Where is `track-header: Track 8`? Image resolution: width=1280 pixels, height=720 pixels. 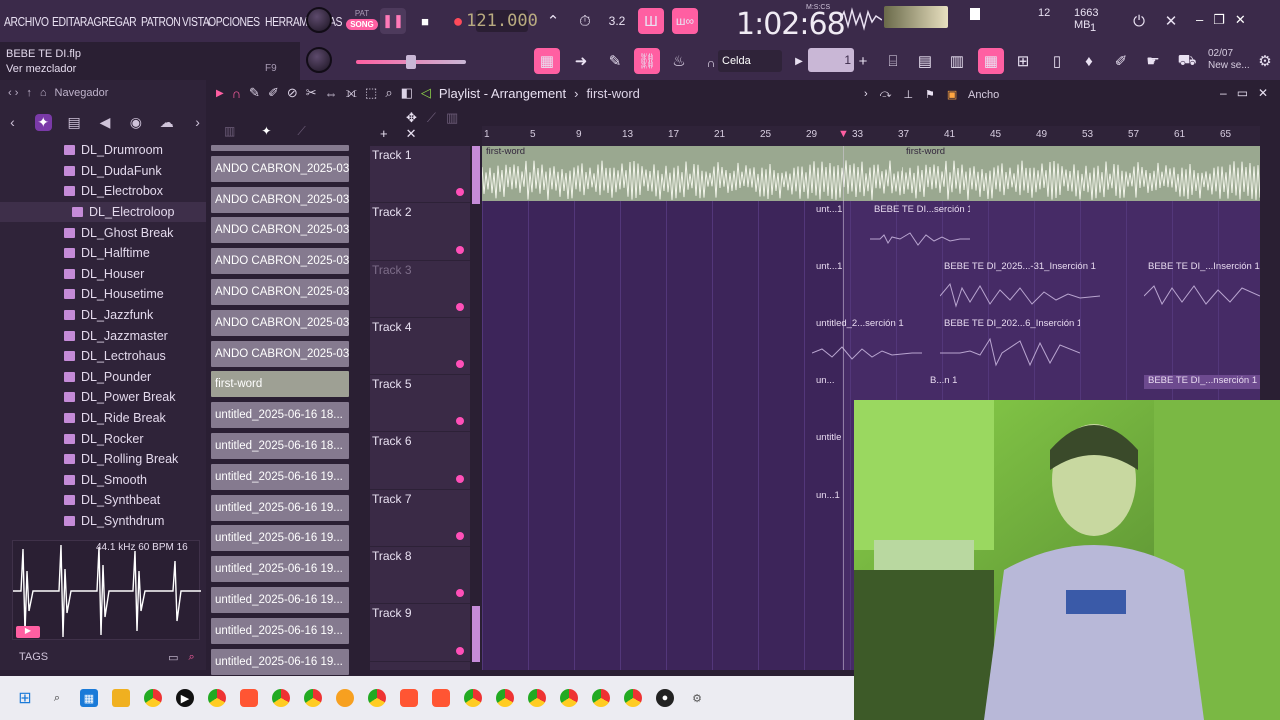 track-header: Track 8 is located at coordinates (420, 576).